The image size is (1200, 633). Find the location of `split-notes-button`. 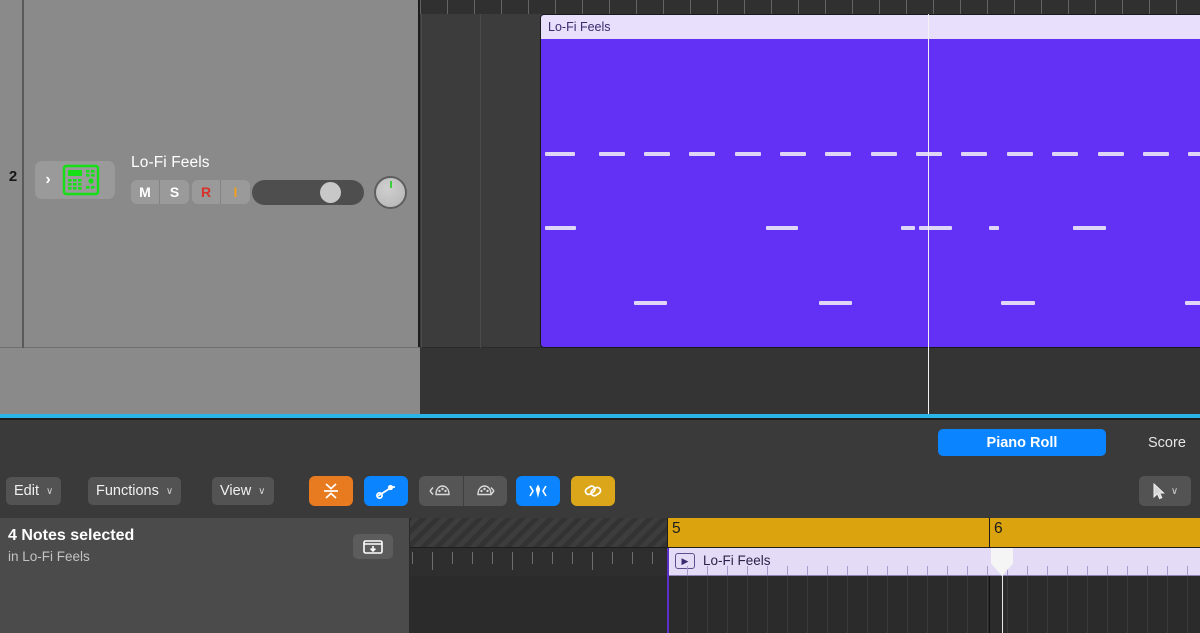

split-notes-button is located at coordinates (538, 491).